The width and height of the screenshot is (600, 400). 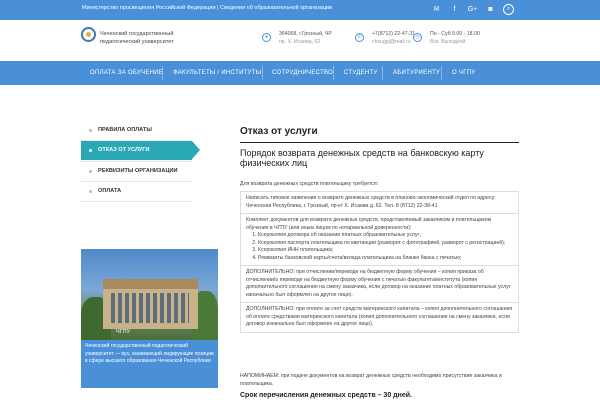 I want to click on photo-caption: ЧГПУ, so click(x=123, y=332).